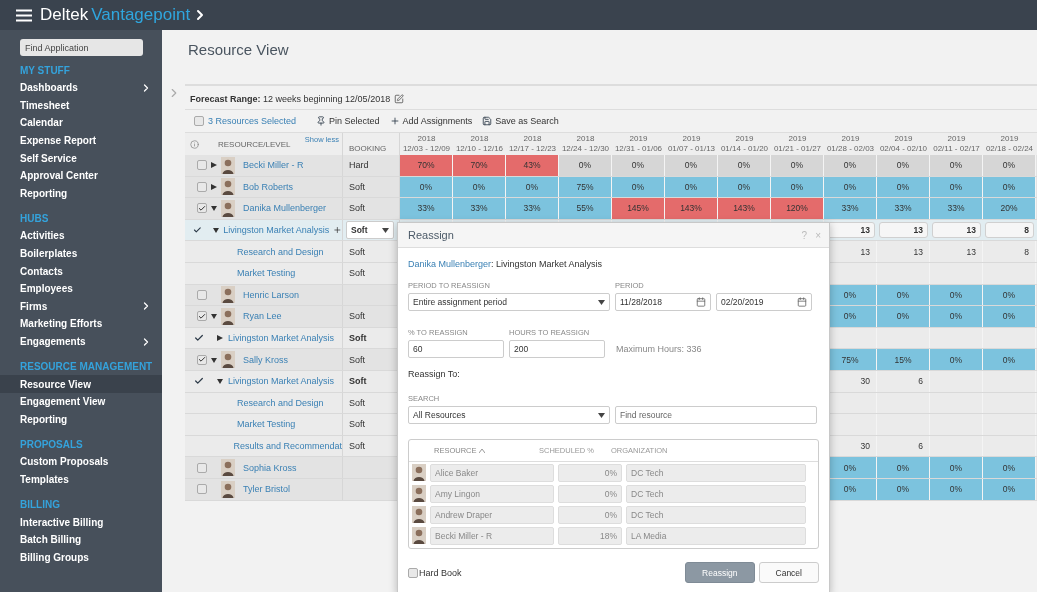  I want to click on menu-icon, so click(24, 15).